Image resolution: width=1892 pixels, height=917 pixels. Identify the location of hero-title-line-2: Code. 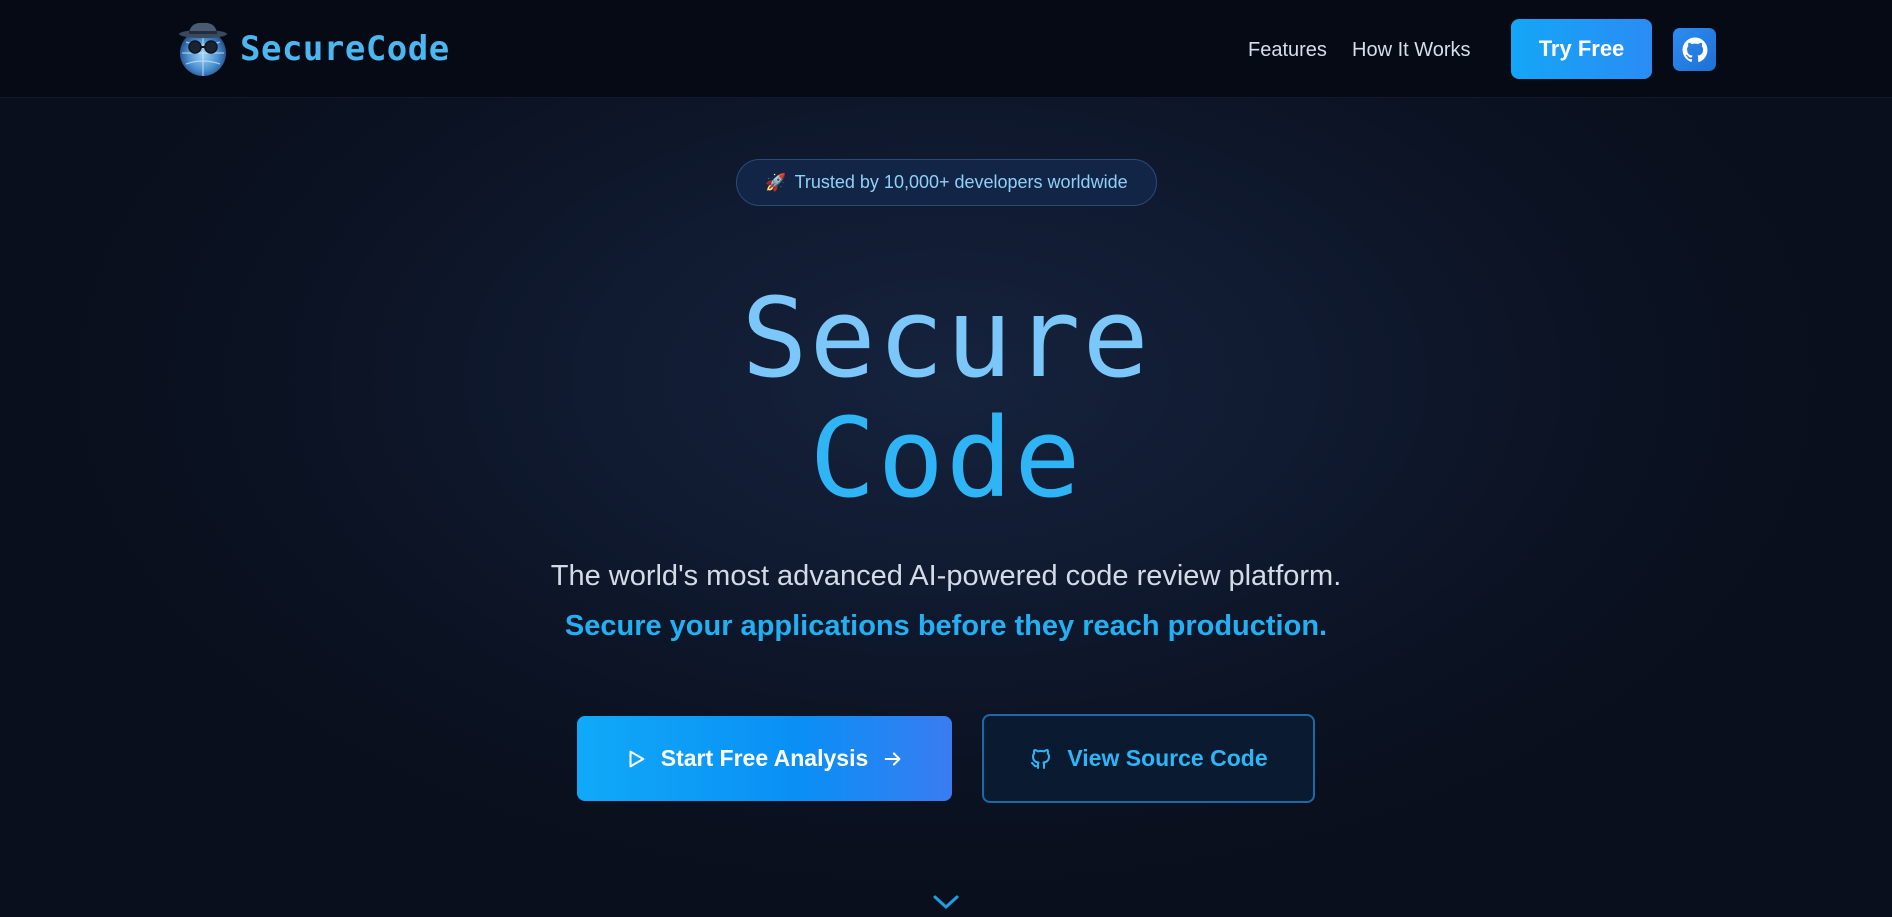
(946, 458).